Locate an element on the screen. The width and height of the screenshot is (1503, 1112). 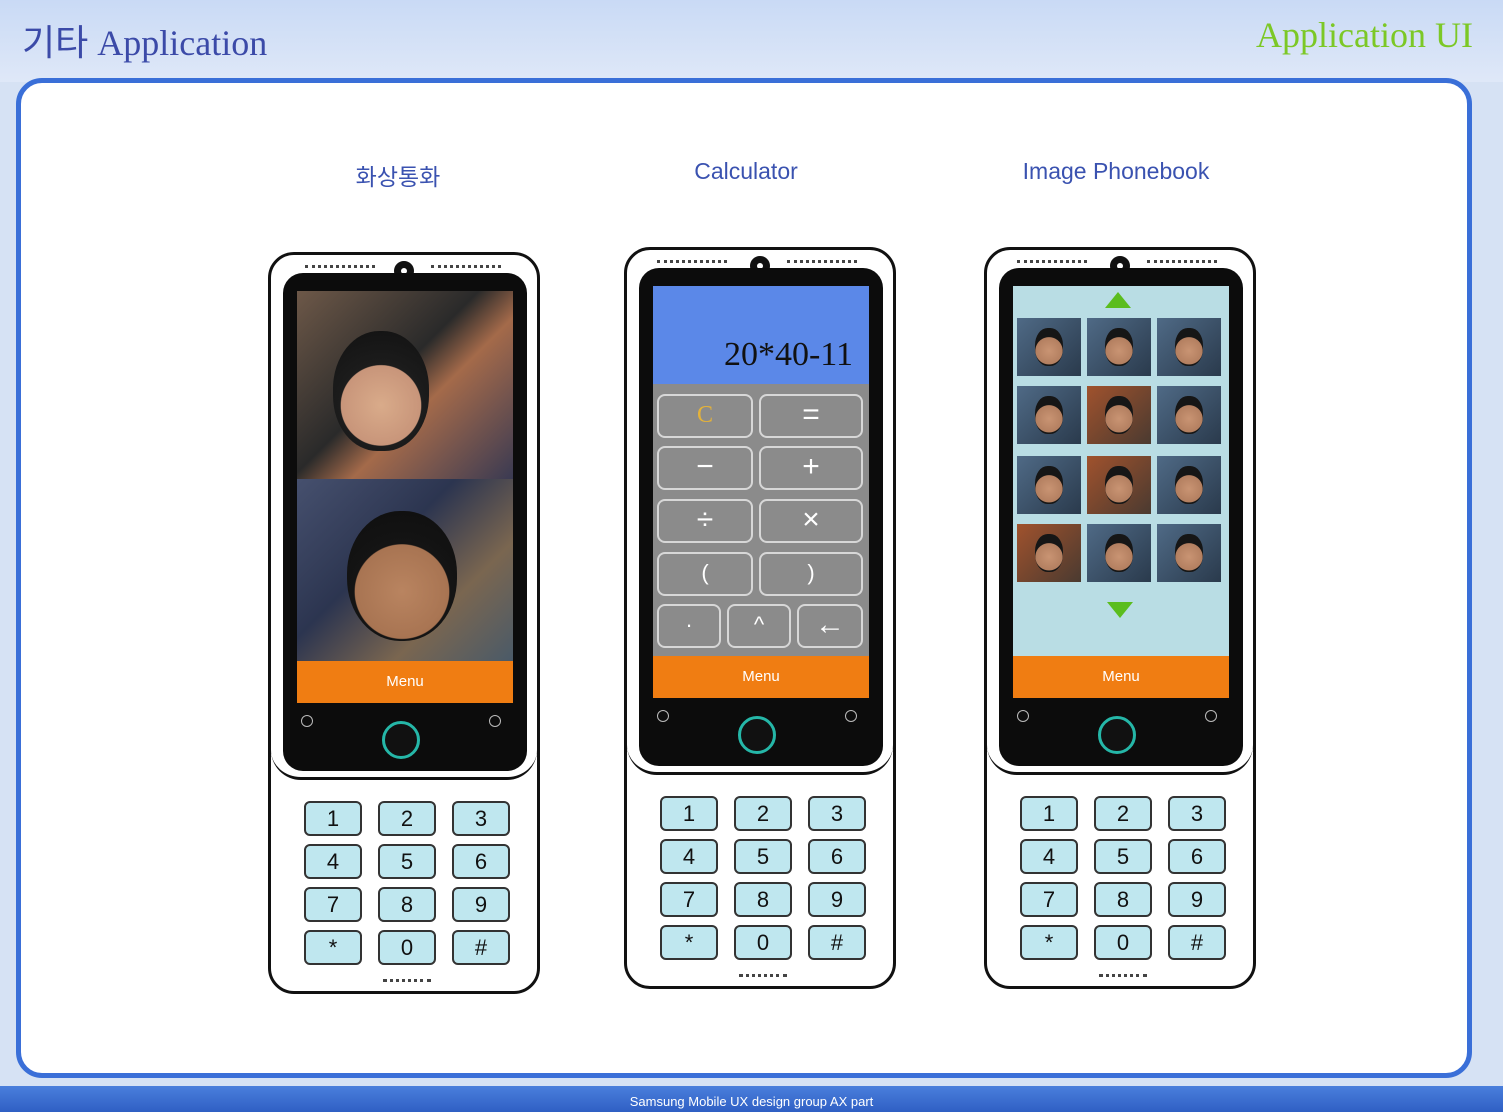
phone-video-call: Menu 1 2 3 4 5 6 7 8 9 * 0 # is located at coordinates (404, 623).